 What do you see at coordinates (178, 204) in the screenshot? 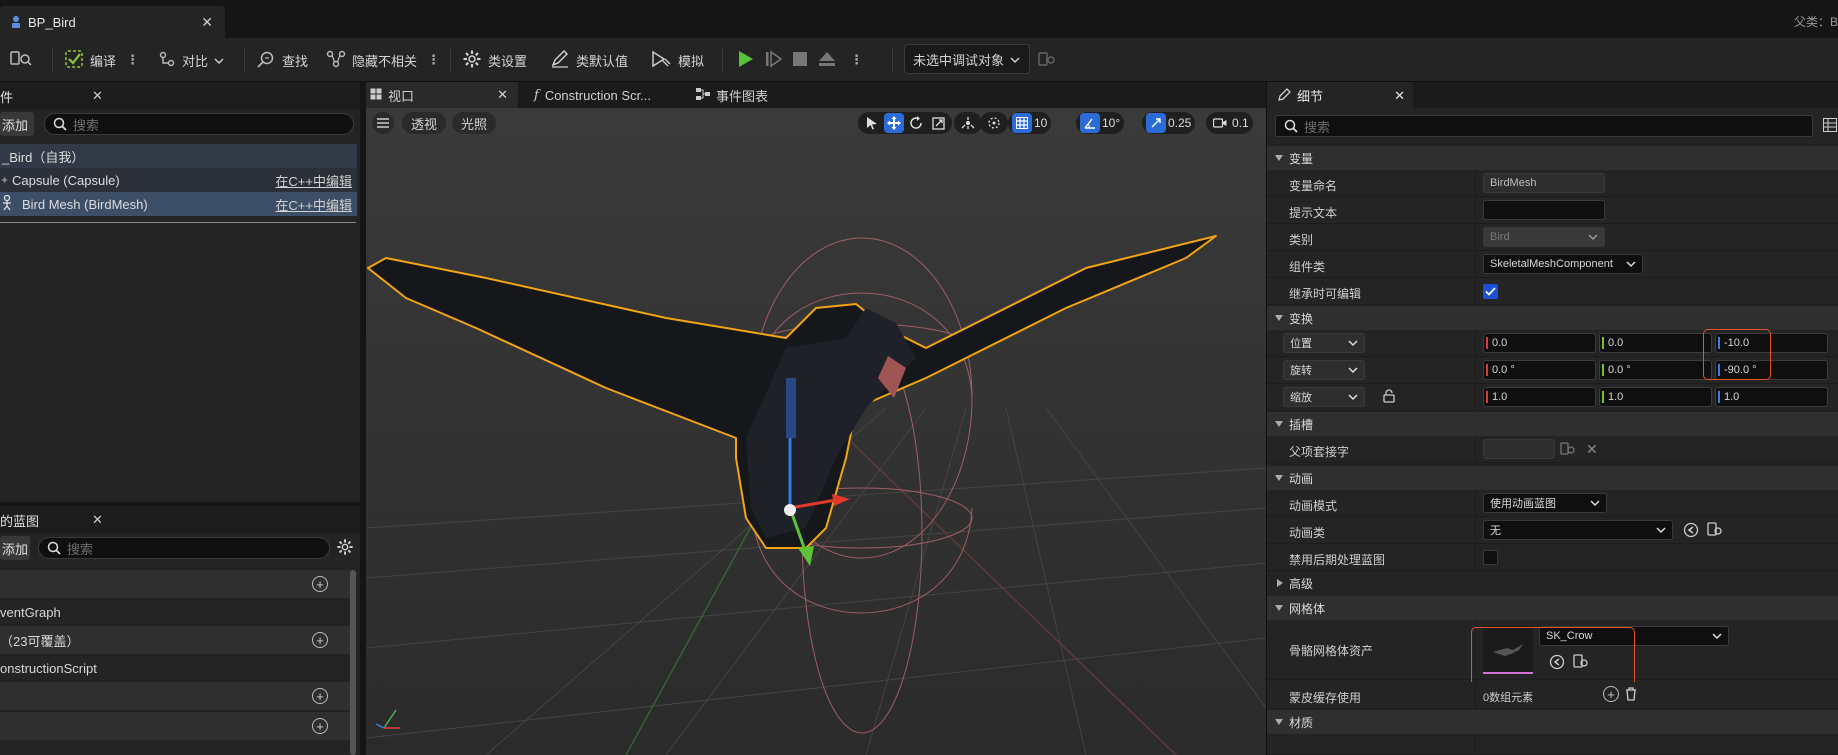
I see `component-row-birdmesh: Bird Mesh (BirdMesh) 在C++中编辑` at bounding box center [178, 204].